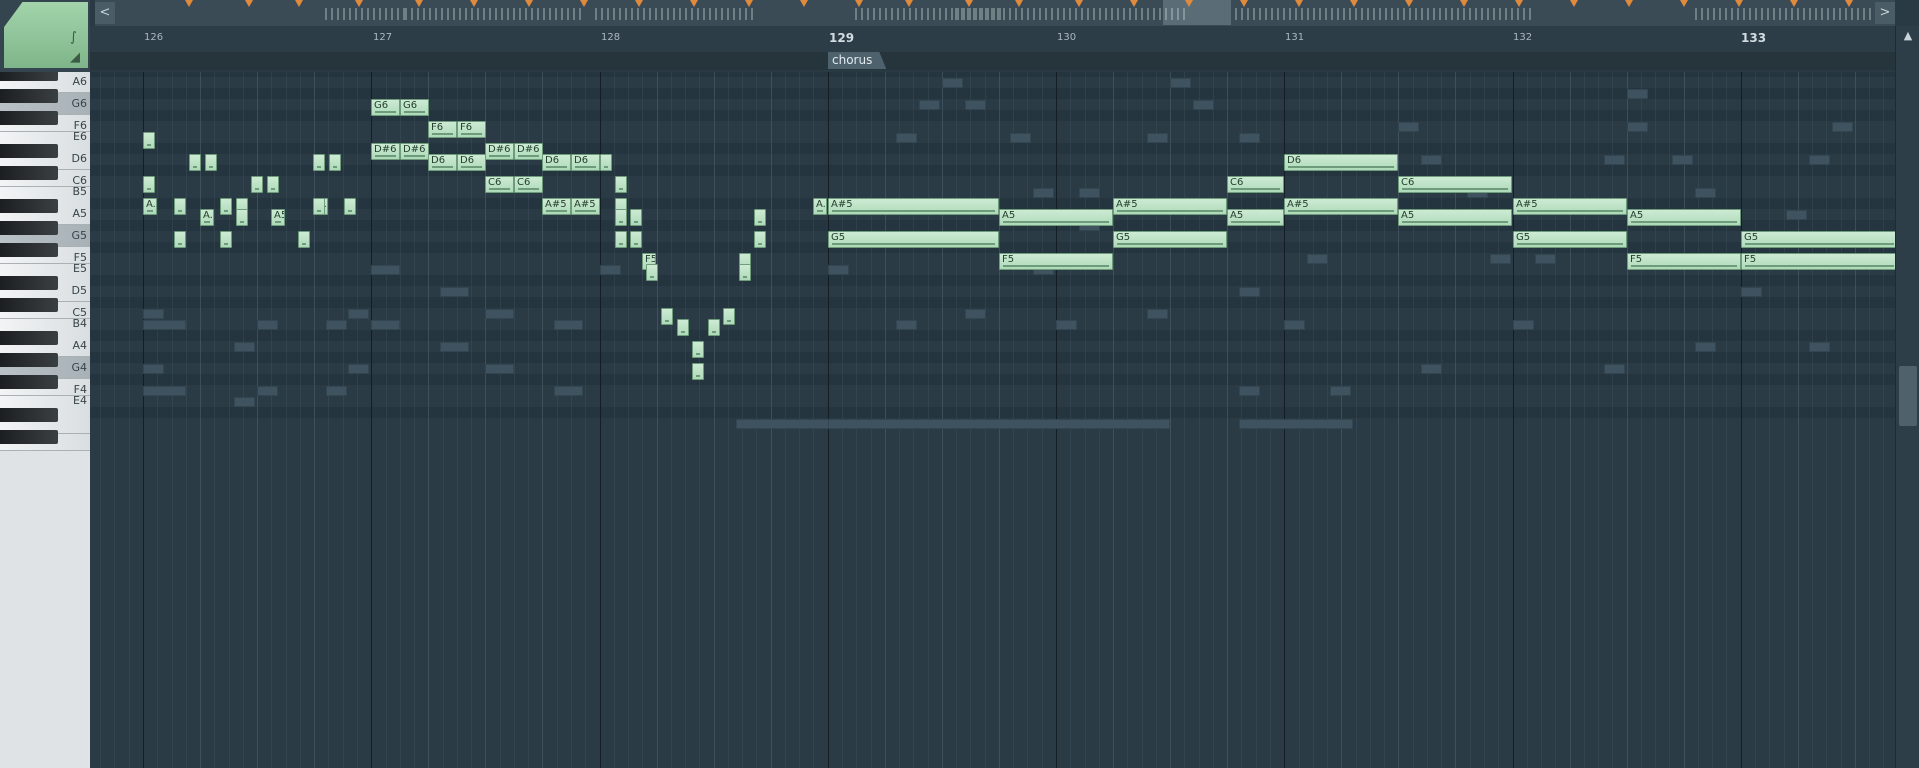 The image size is (1919, 768). Describe the element at coordinates (105, 13) in the screenshot. I see `scroll-left-button: <` at that location.